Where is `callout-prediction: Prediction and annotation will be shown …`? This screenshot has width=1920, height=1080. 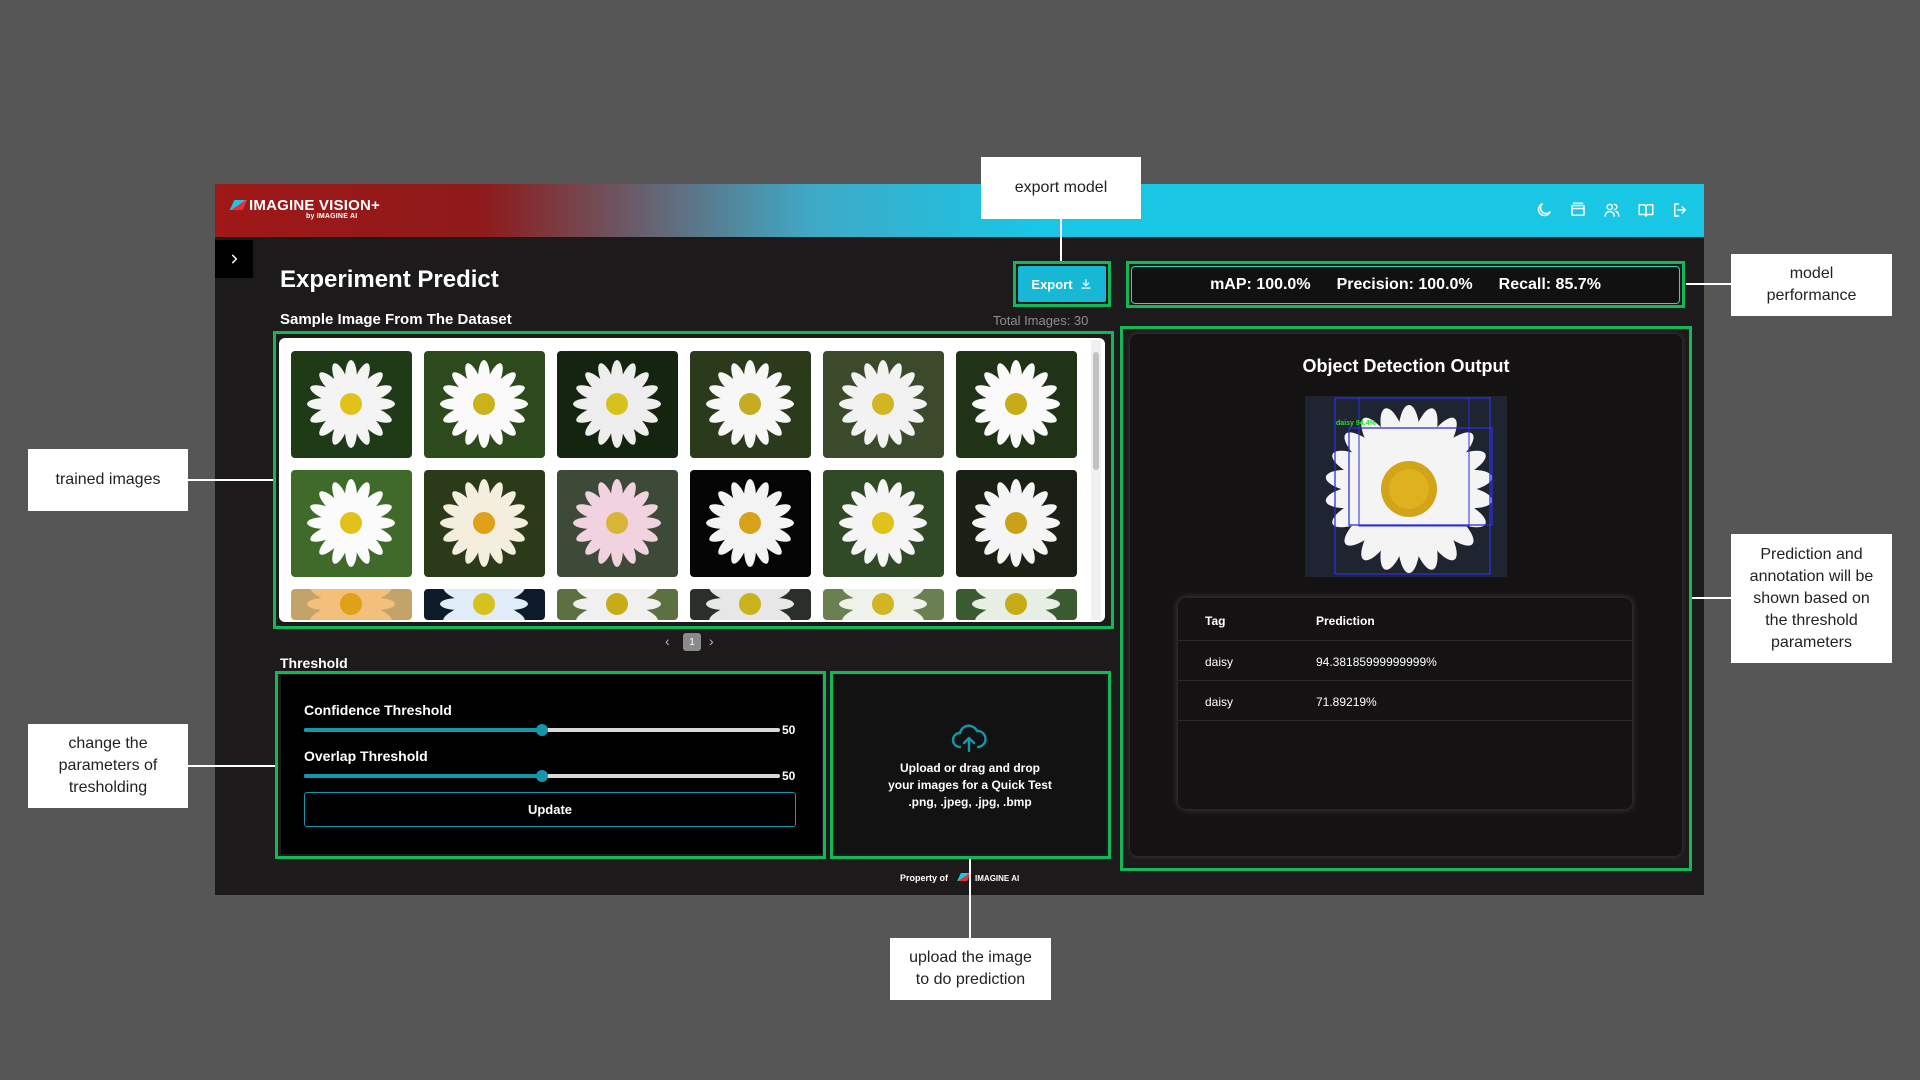
callout-prediction: Prediction and annotation will be shown … is located at coordinates (1811, 598).